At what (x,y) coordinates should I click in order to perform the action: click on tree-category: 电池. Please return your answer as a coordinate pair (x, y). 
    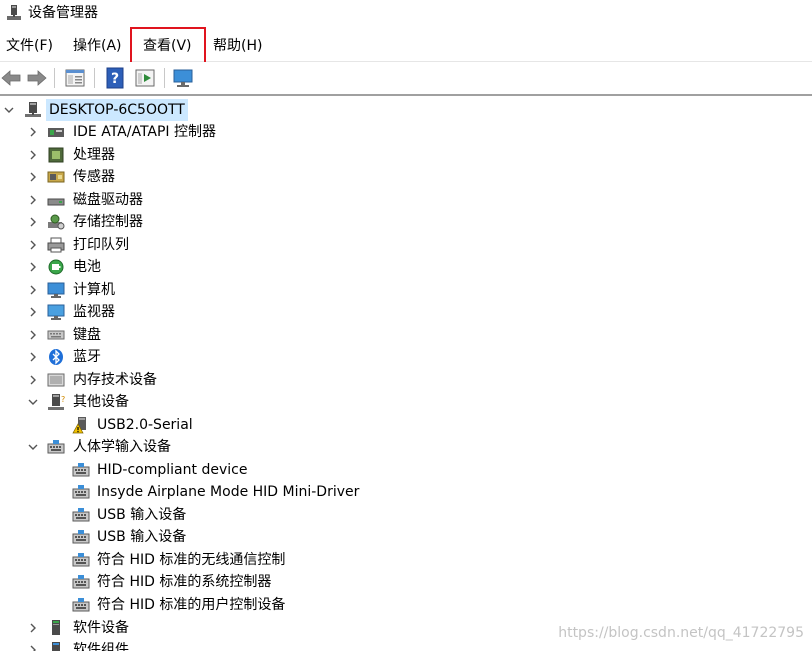
    Looking at the image, I should click on (150, 267).